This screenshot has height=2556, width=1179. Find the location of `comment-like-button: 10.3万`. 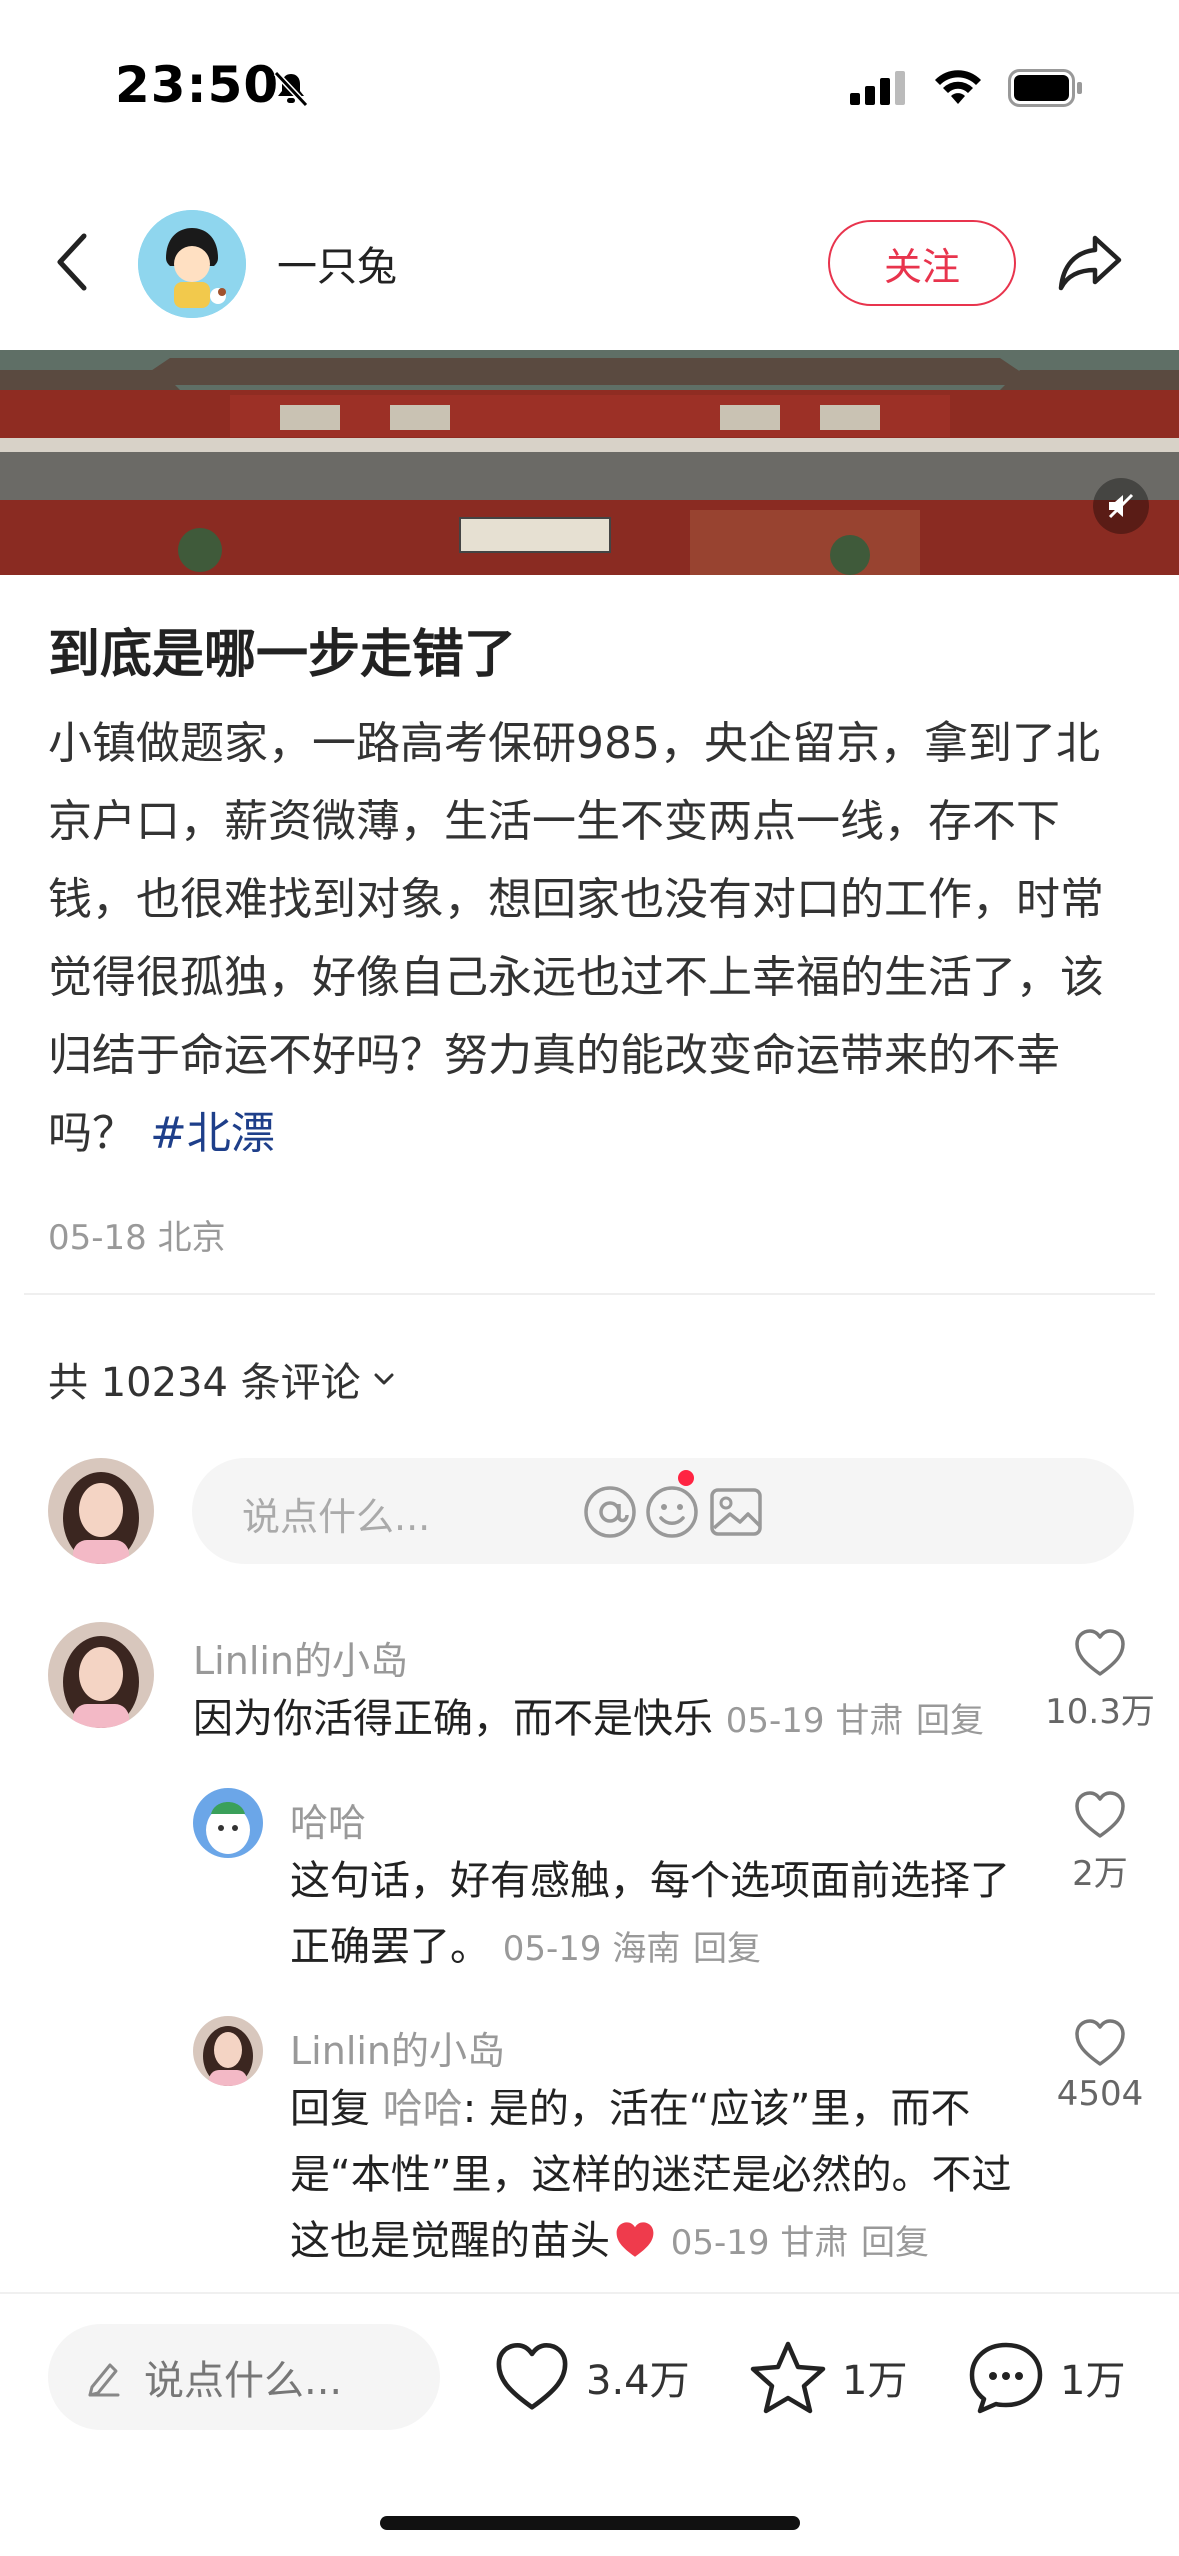

comment-like-button: 10.3万 is located at coordinates (1100, 1680).